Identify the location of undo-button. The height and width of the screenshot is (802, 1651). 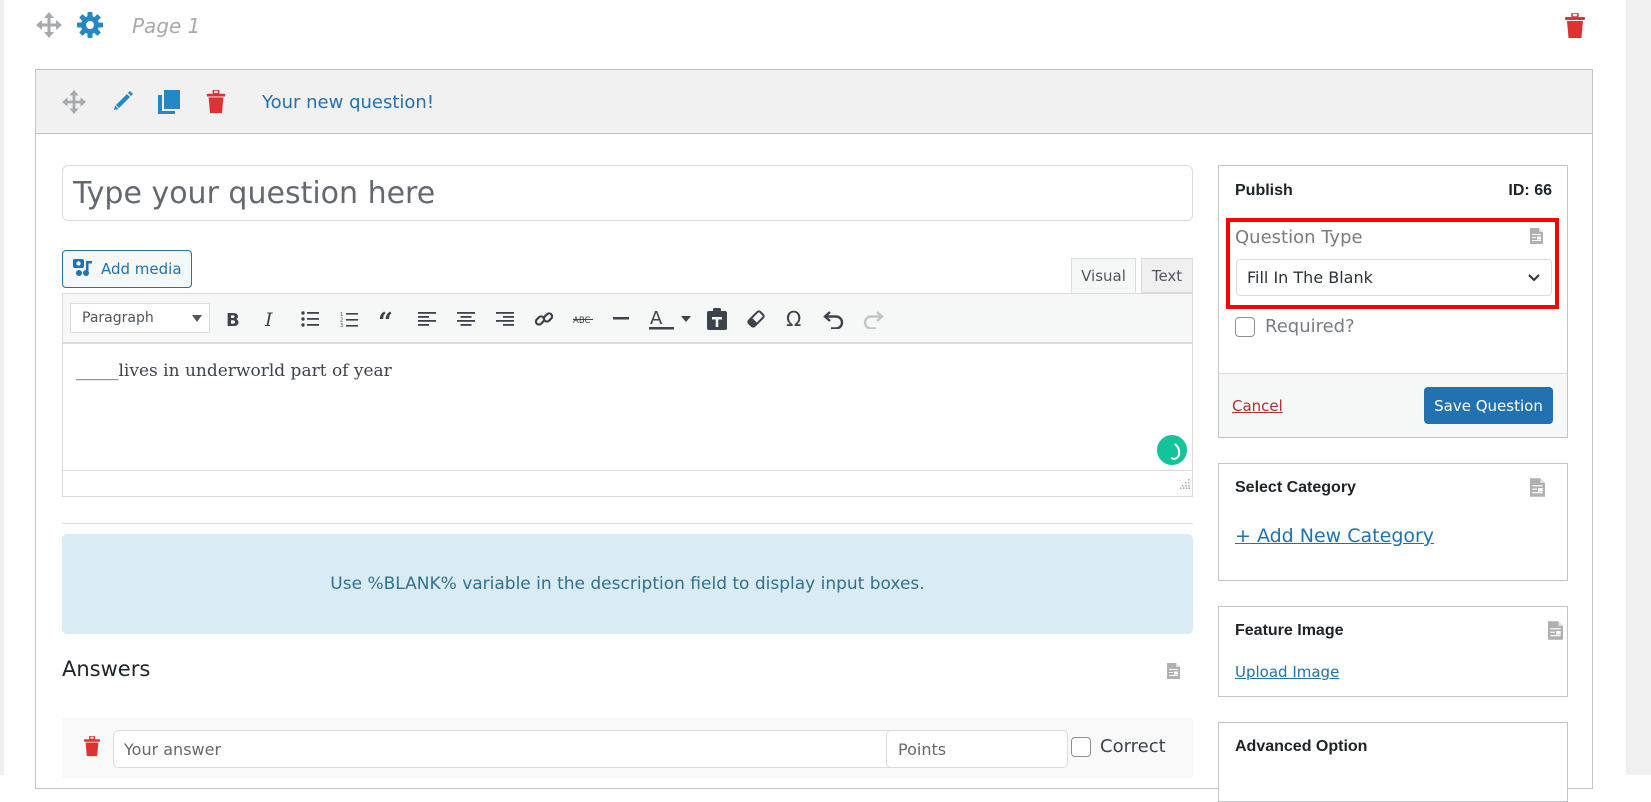
(834, 319).